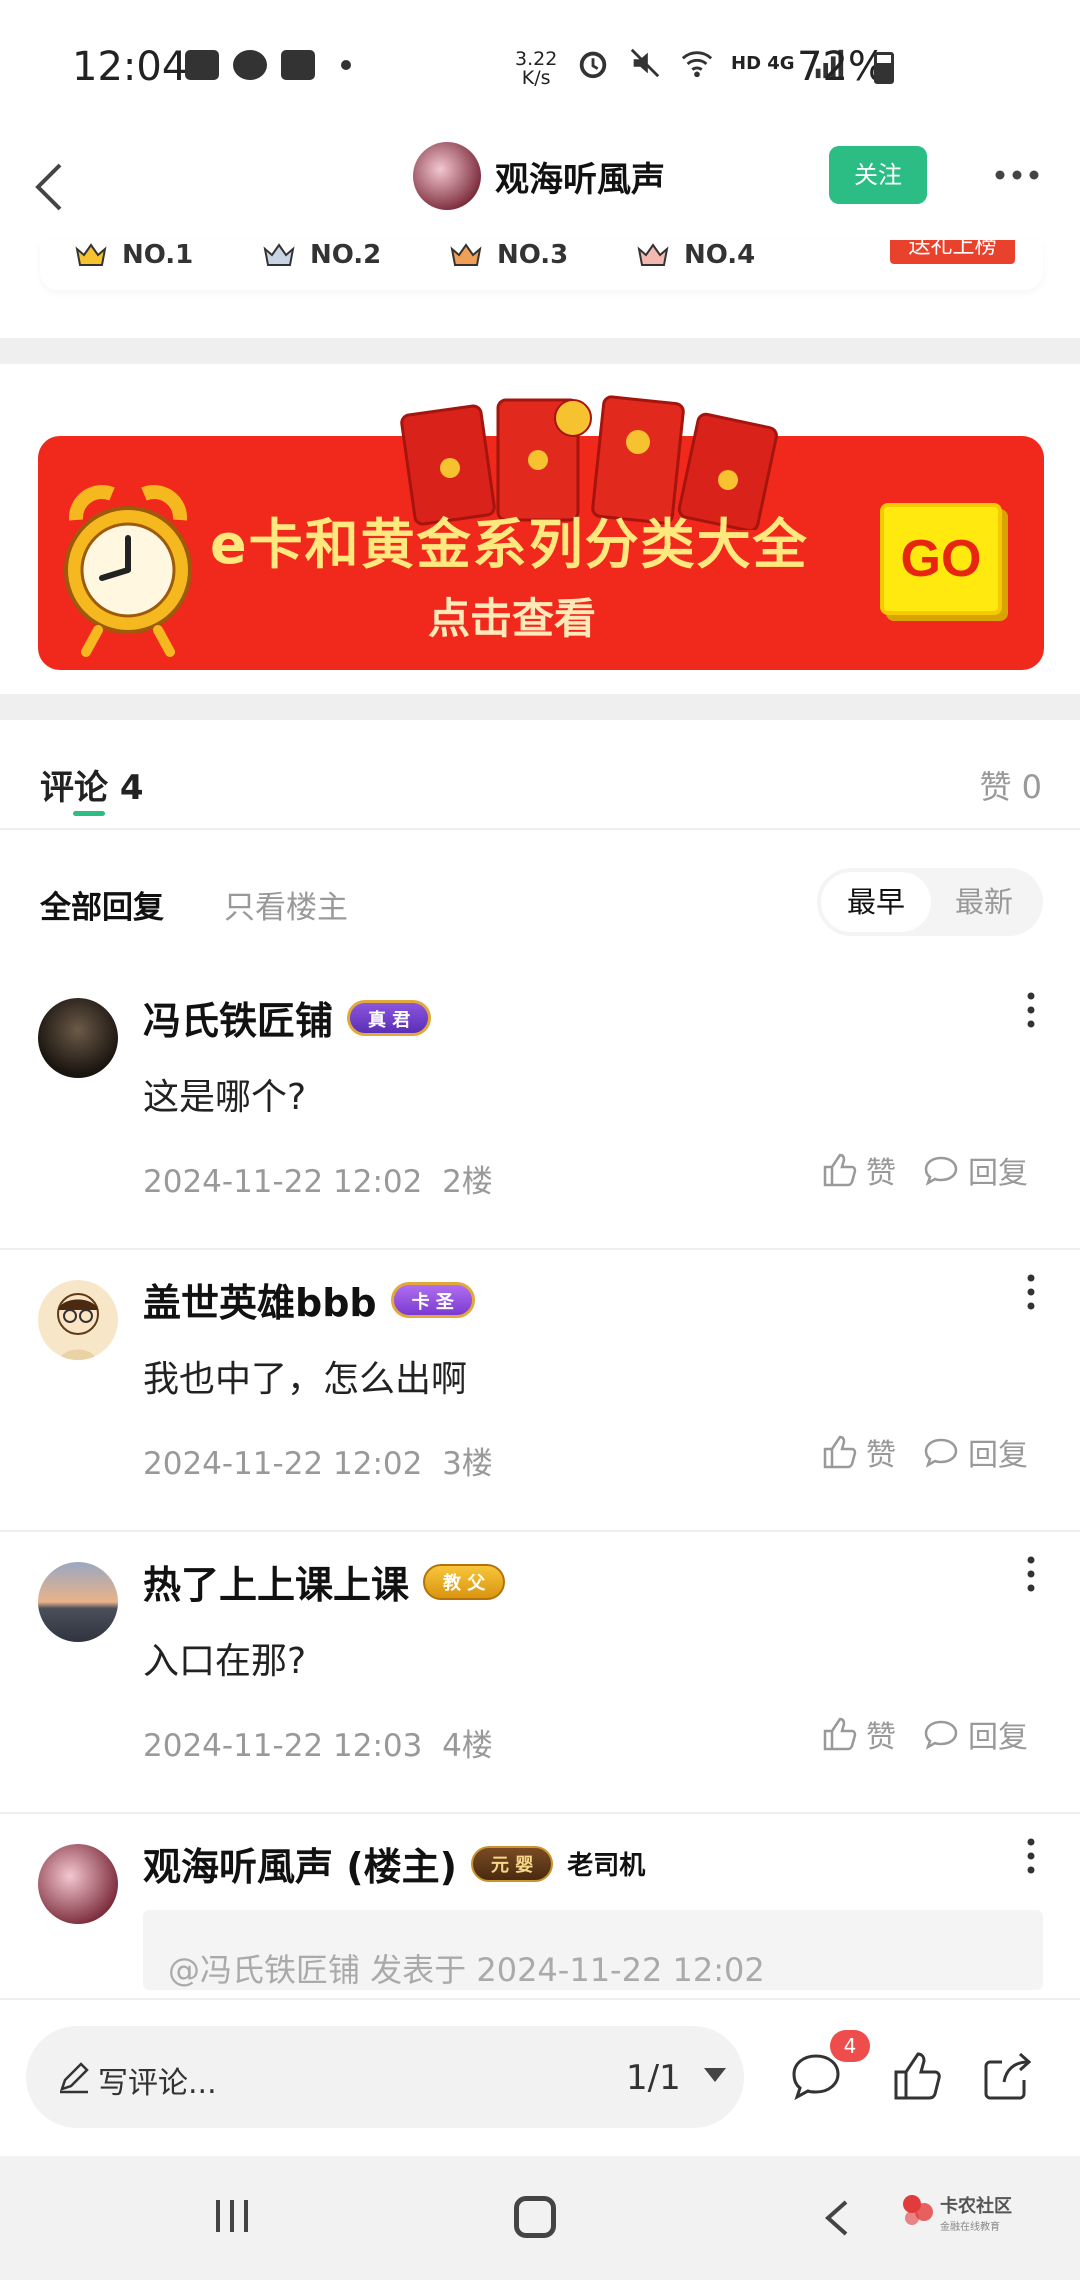  Describe the element at coordinates (653, 254) in the screenshot. I see `red-crown-icon` at that location.